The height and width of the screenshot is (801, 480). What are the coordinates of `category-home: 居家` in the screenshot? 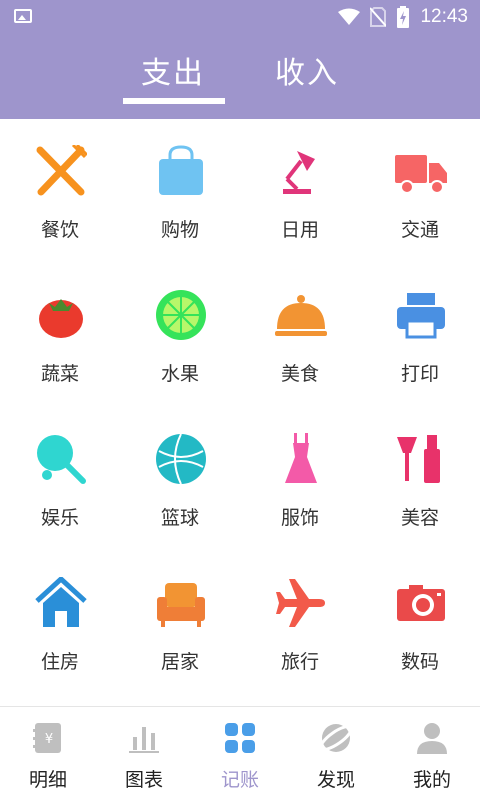 It's located at (180, 623).